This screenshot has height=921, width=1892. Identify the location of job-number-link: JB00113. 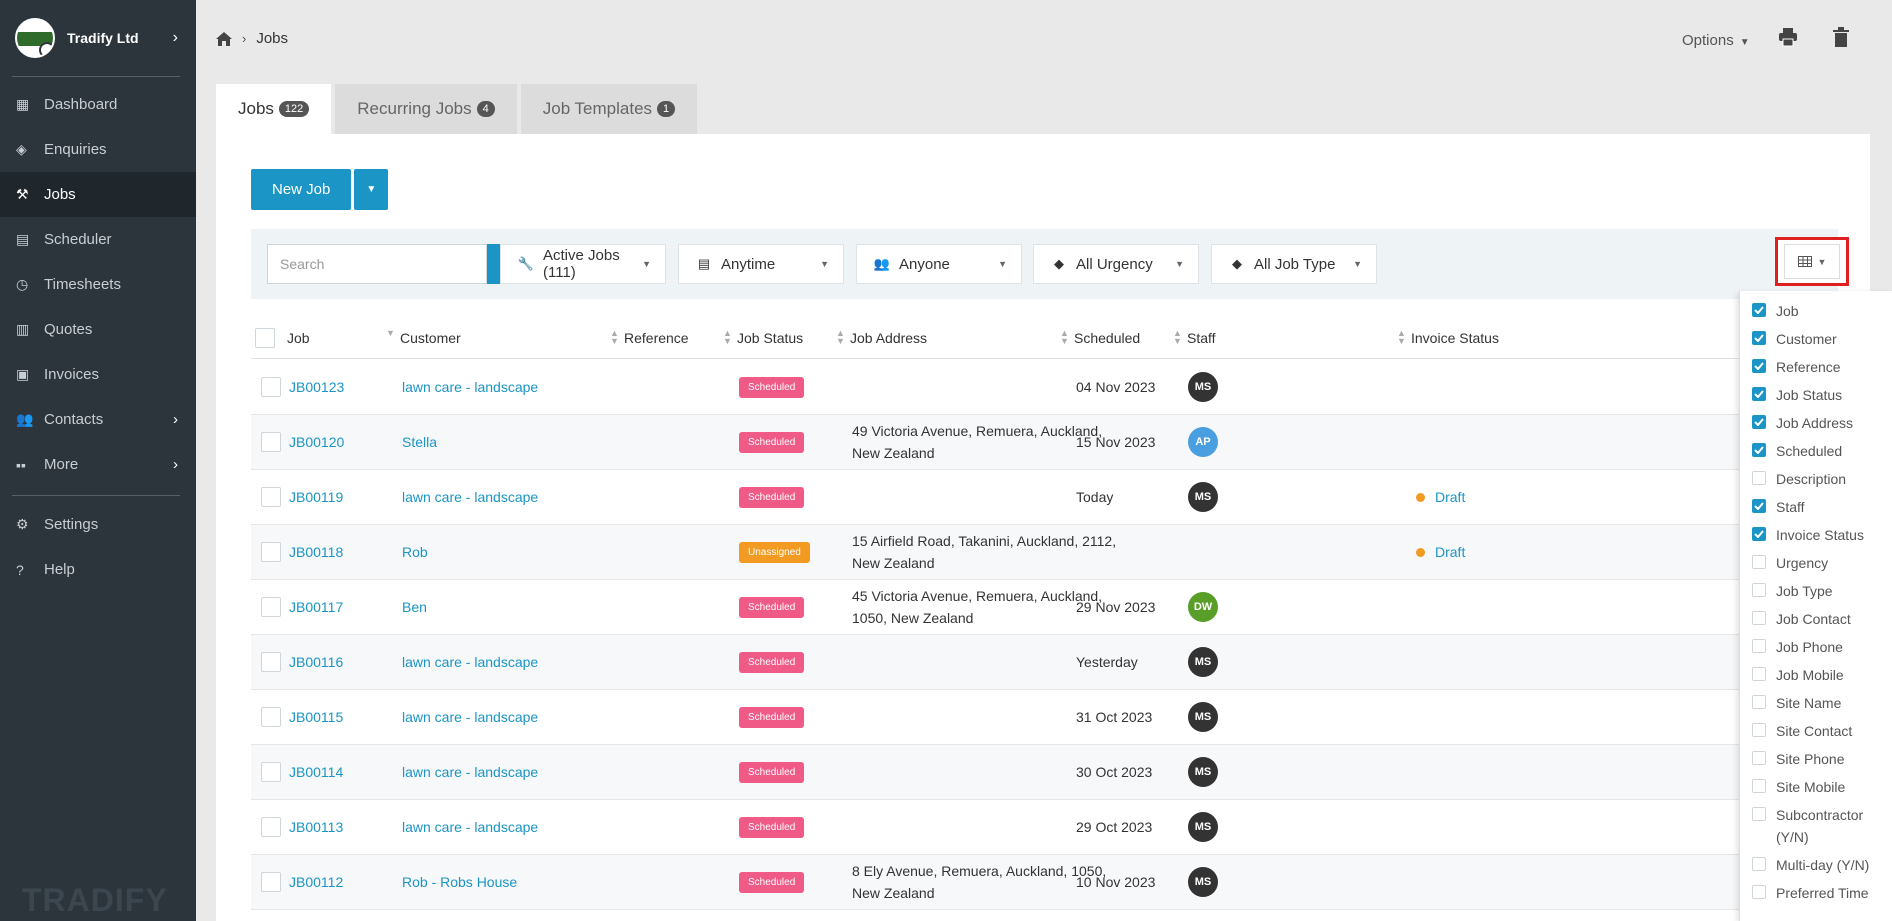
(316, 827).